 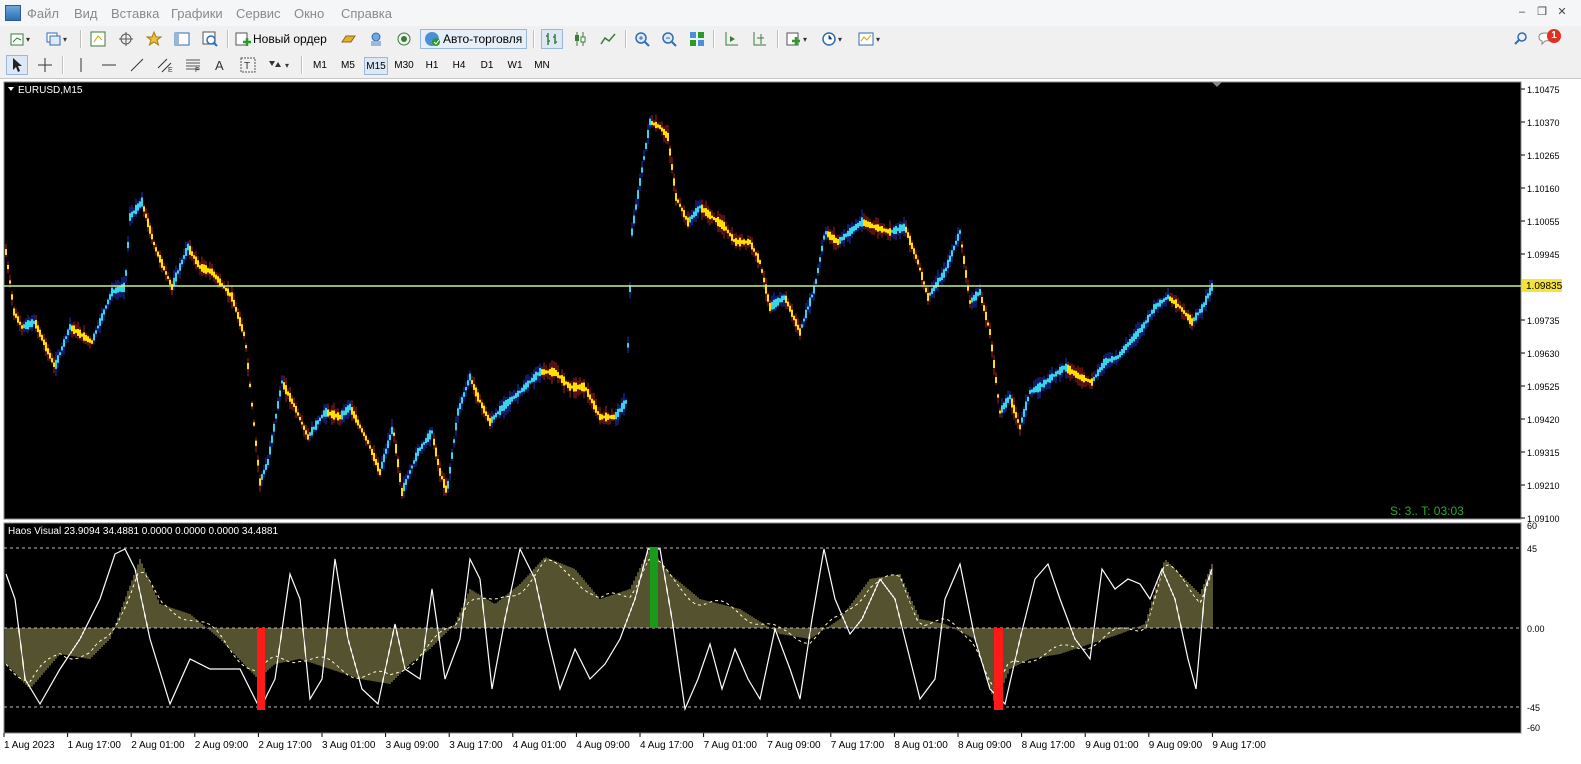 What do you see at coordinates (210, 39) in the screenshot?
I see `strategy-tester-icon` at bounding box center [210, 39].